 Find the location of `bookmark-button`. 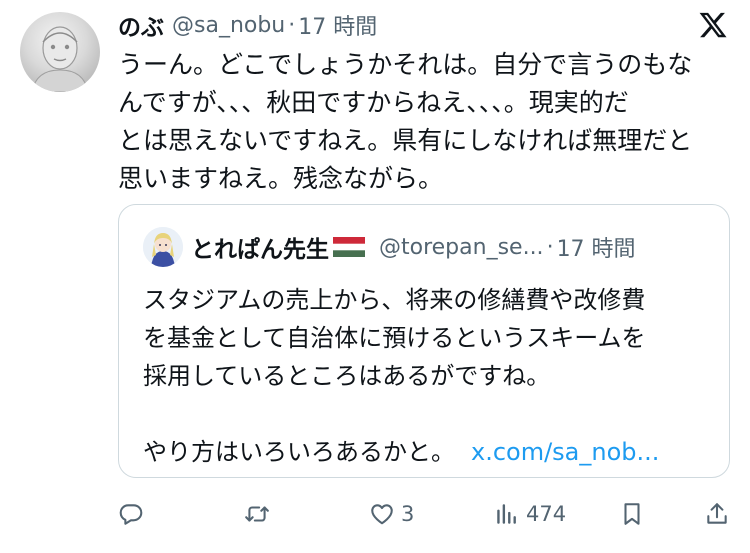

bookmark-button is located at coordinates (632, 514).